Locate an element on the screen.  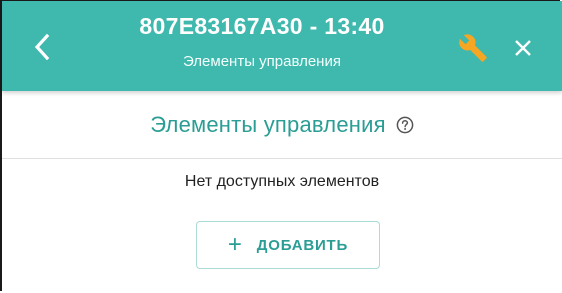
add-button-label: ДОБАВИТЬ is located at coordinates (302, 245).